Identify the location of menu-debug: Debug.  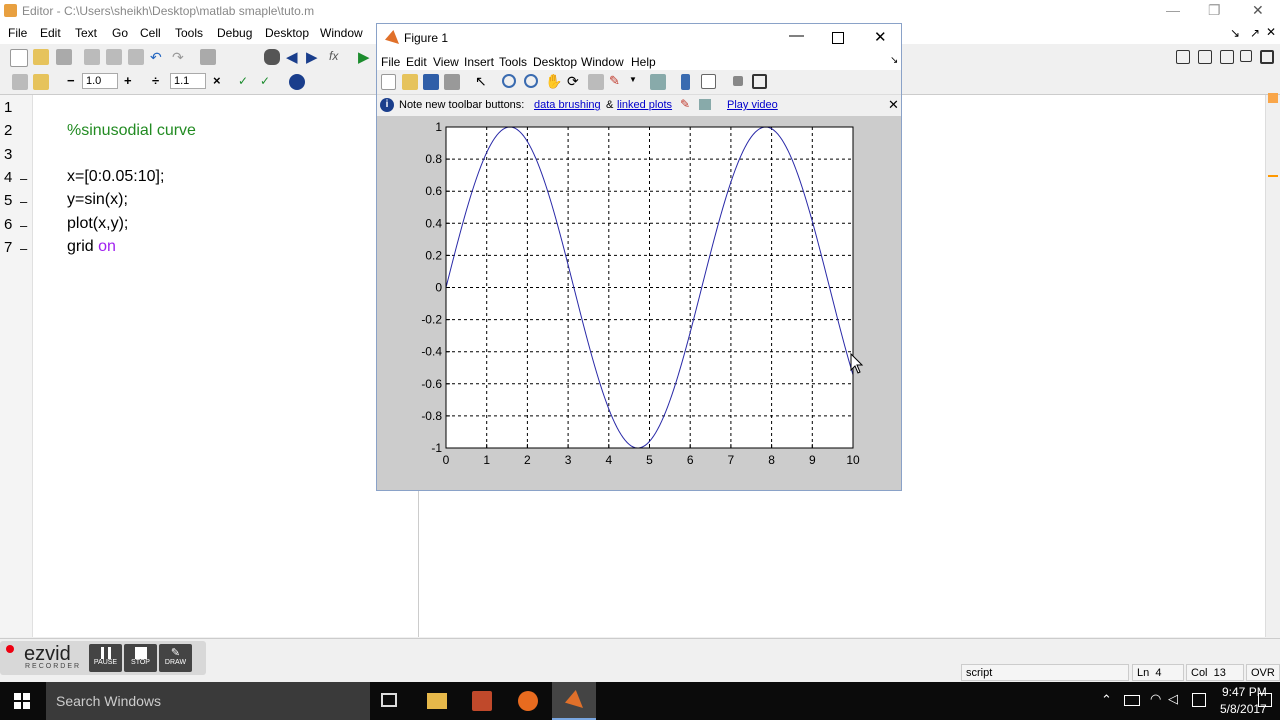
(234, 33).